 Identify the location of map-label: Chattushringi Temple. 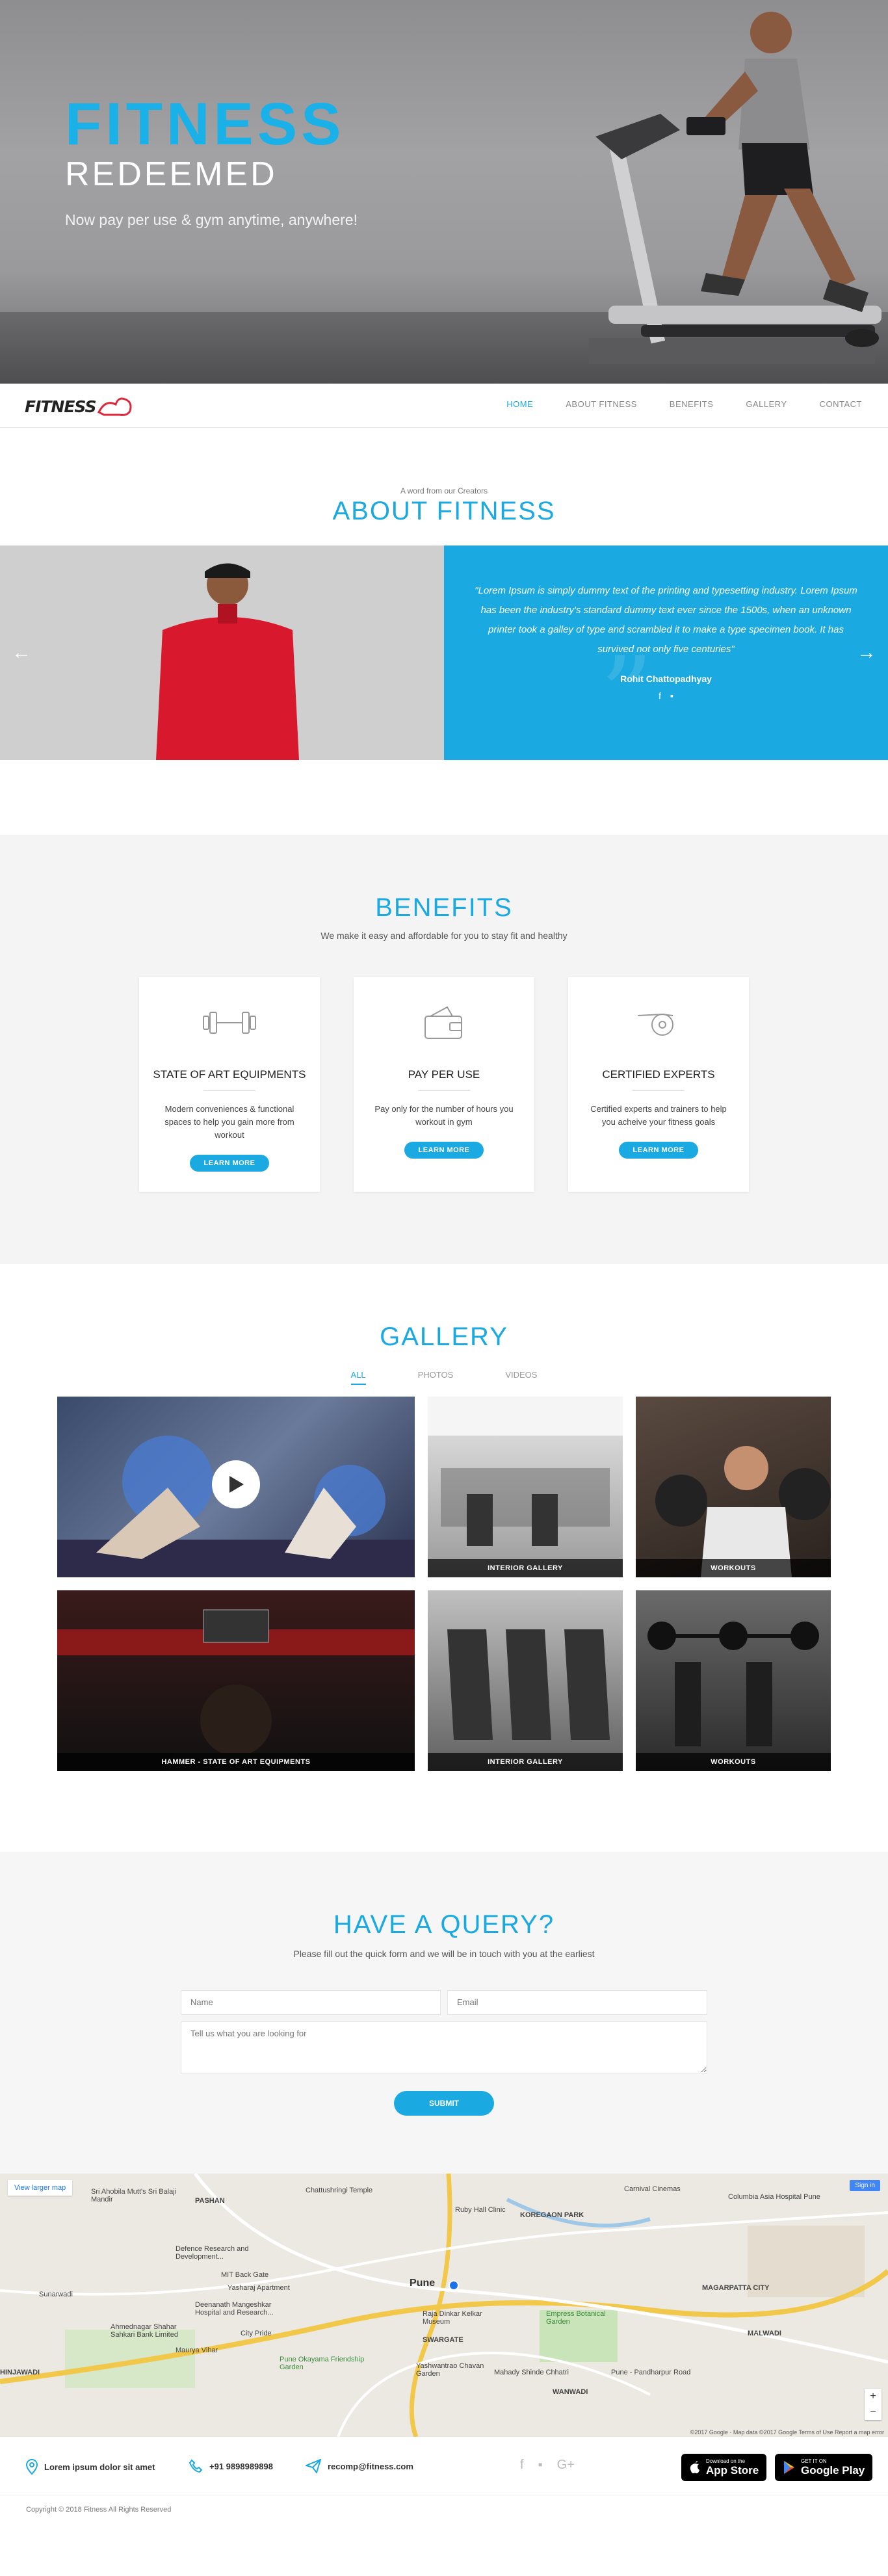
(339, 2190).